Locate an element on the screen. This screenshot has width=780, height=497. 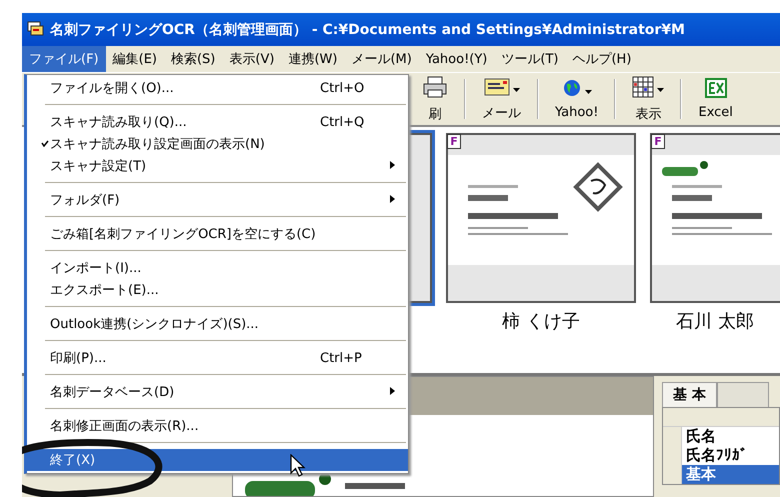
tab: 基 本 is located at coordinates (689, 394).